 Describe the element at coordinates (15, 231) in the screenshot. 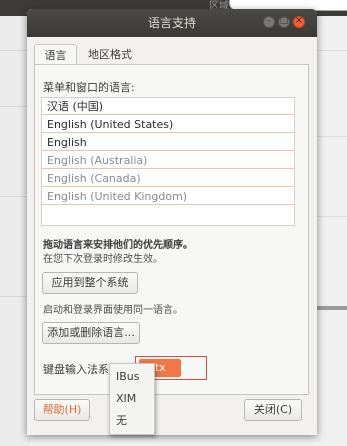

I see `background-left-panel` at that location.